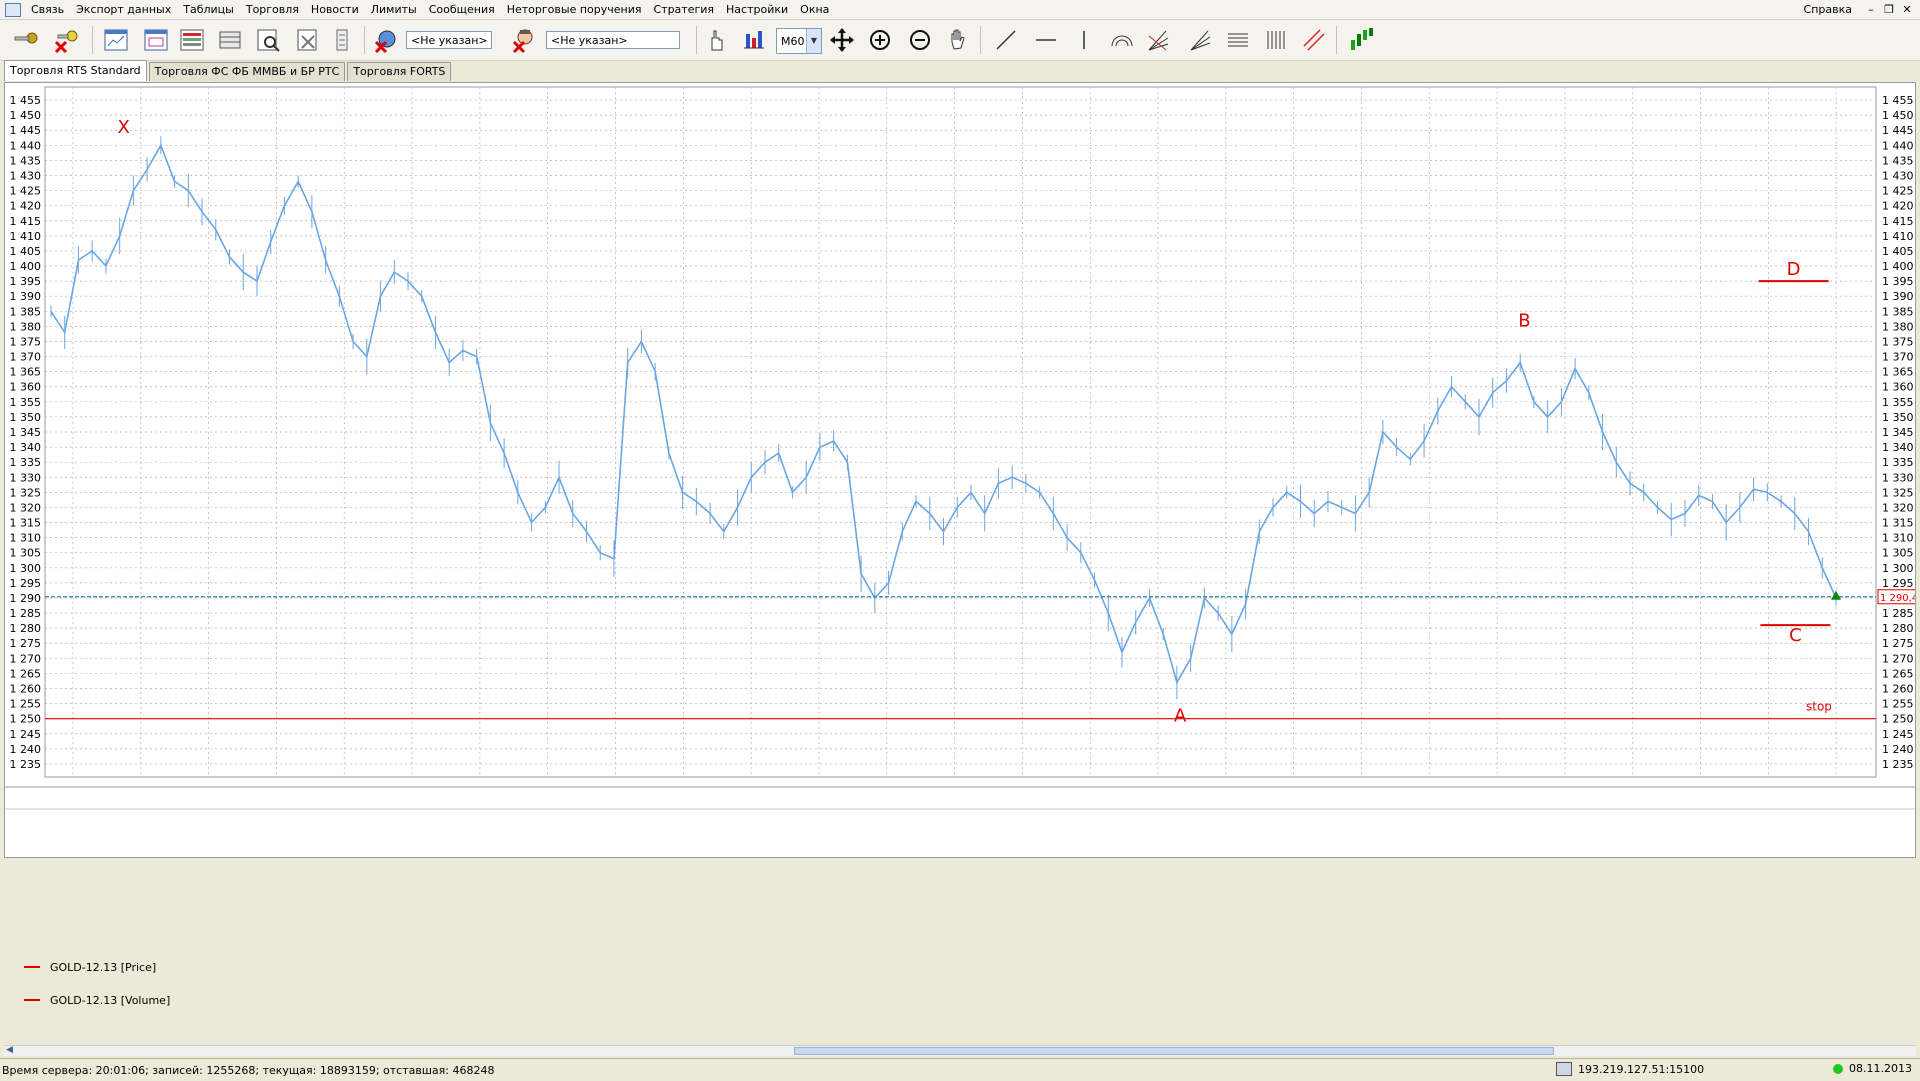 The image size is (1920, 1081). What do you see at coordinates (1336, 40) in the screenshot?
I see `toolbar-separator` at bounding box center [1336, 40].